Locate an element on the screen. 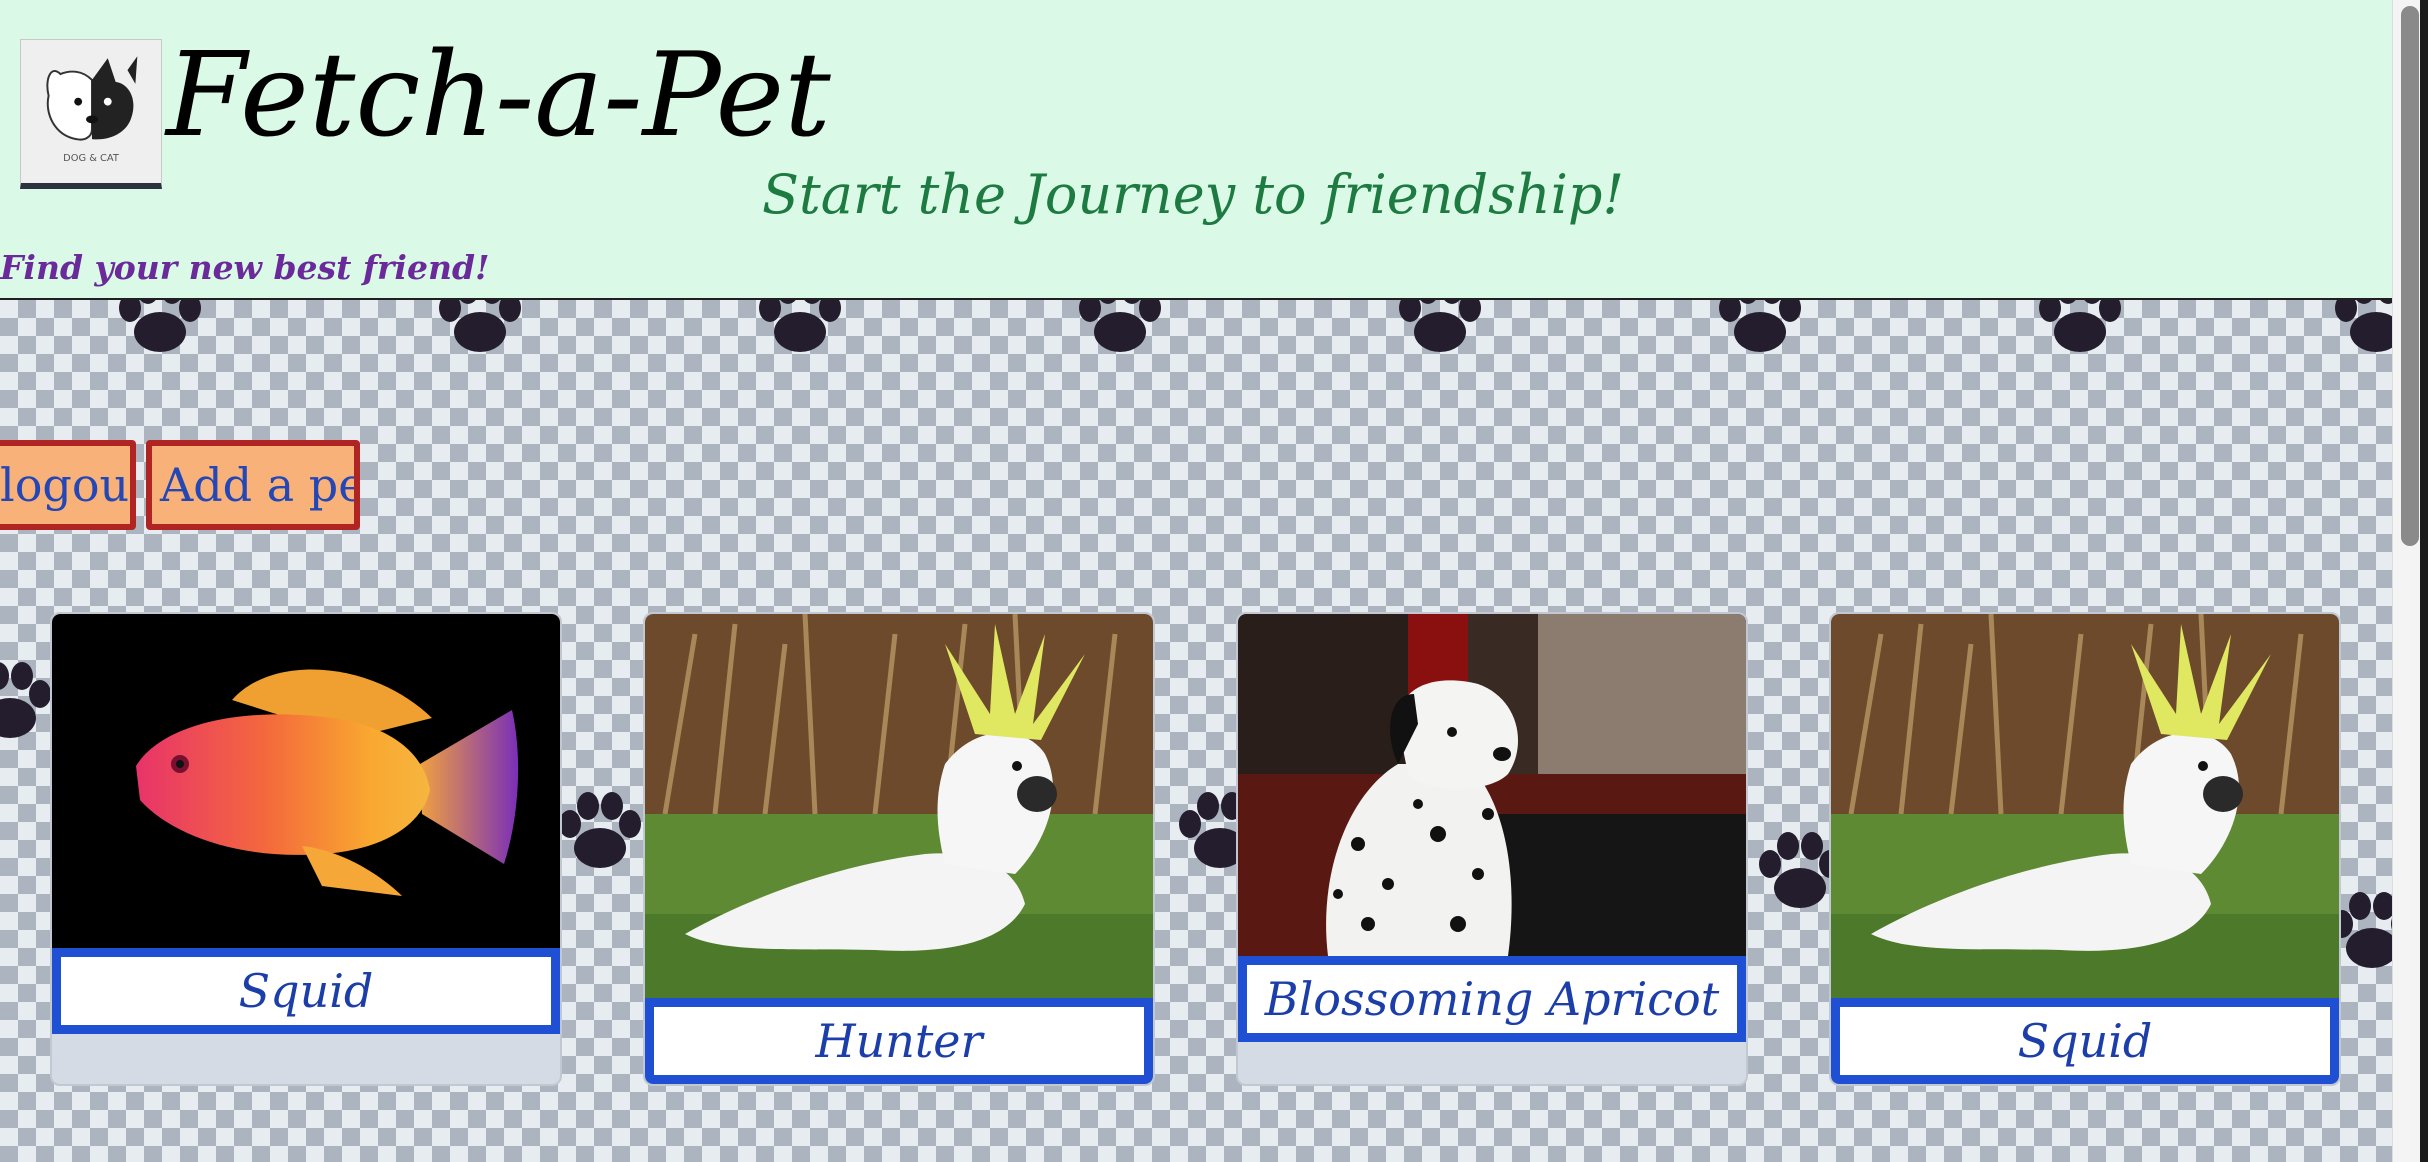  tagline: Start the Journey to friendship! is located at coordinates (1193, 194).